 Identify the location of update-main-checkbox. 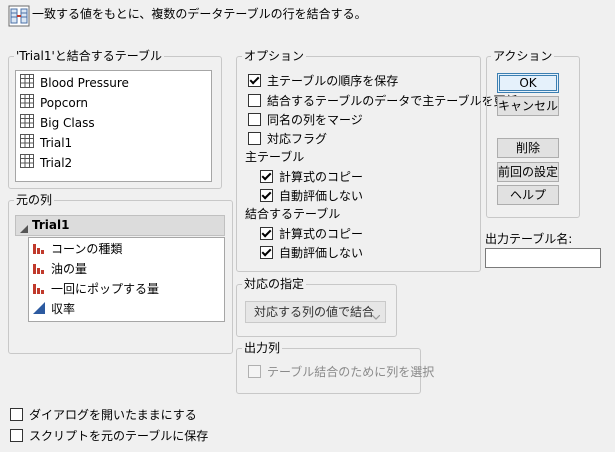
(254, 100).